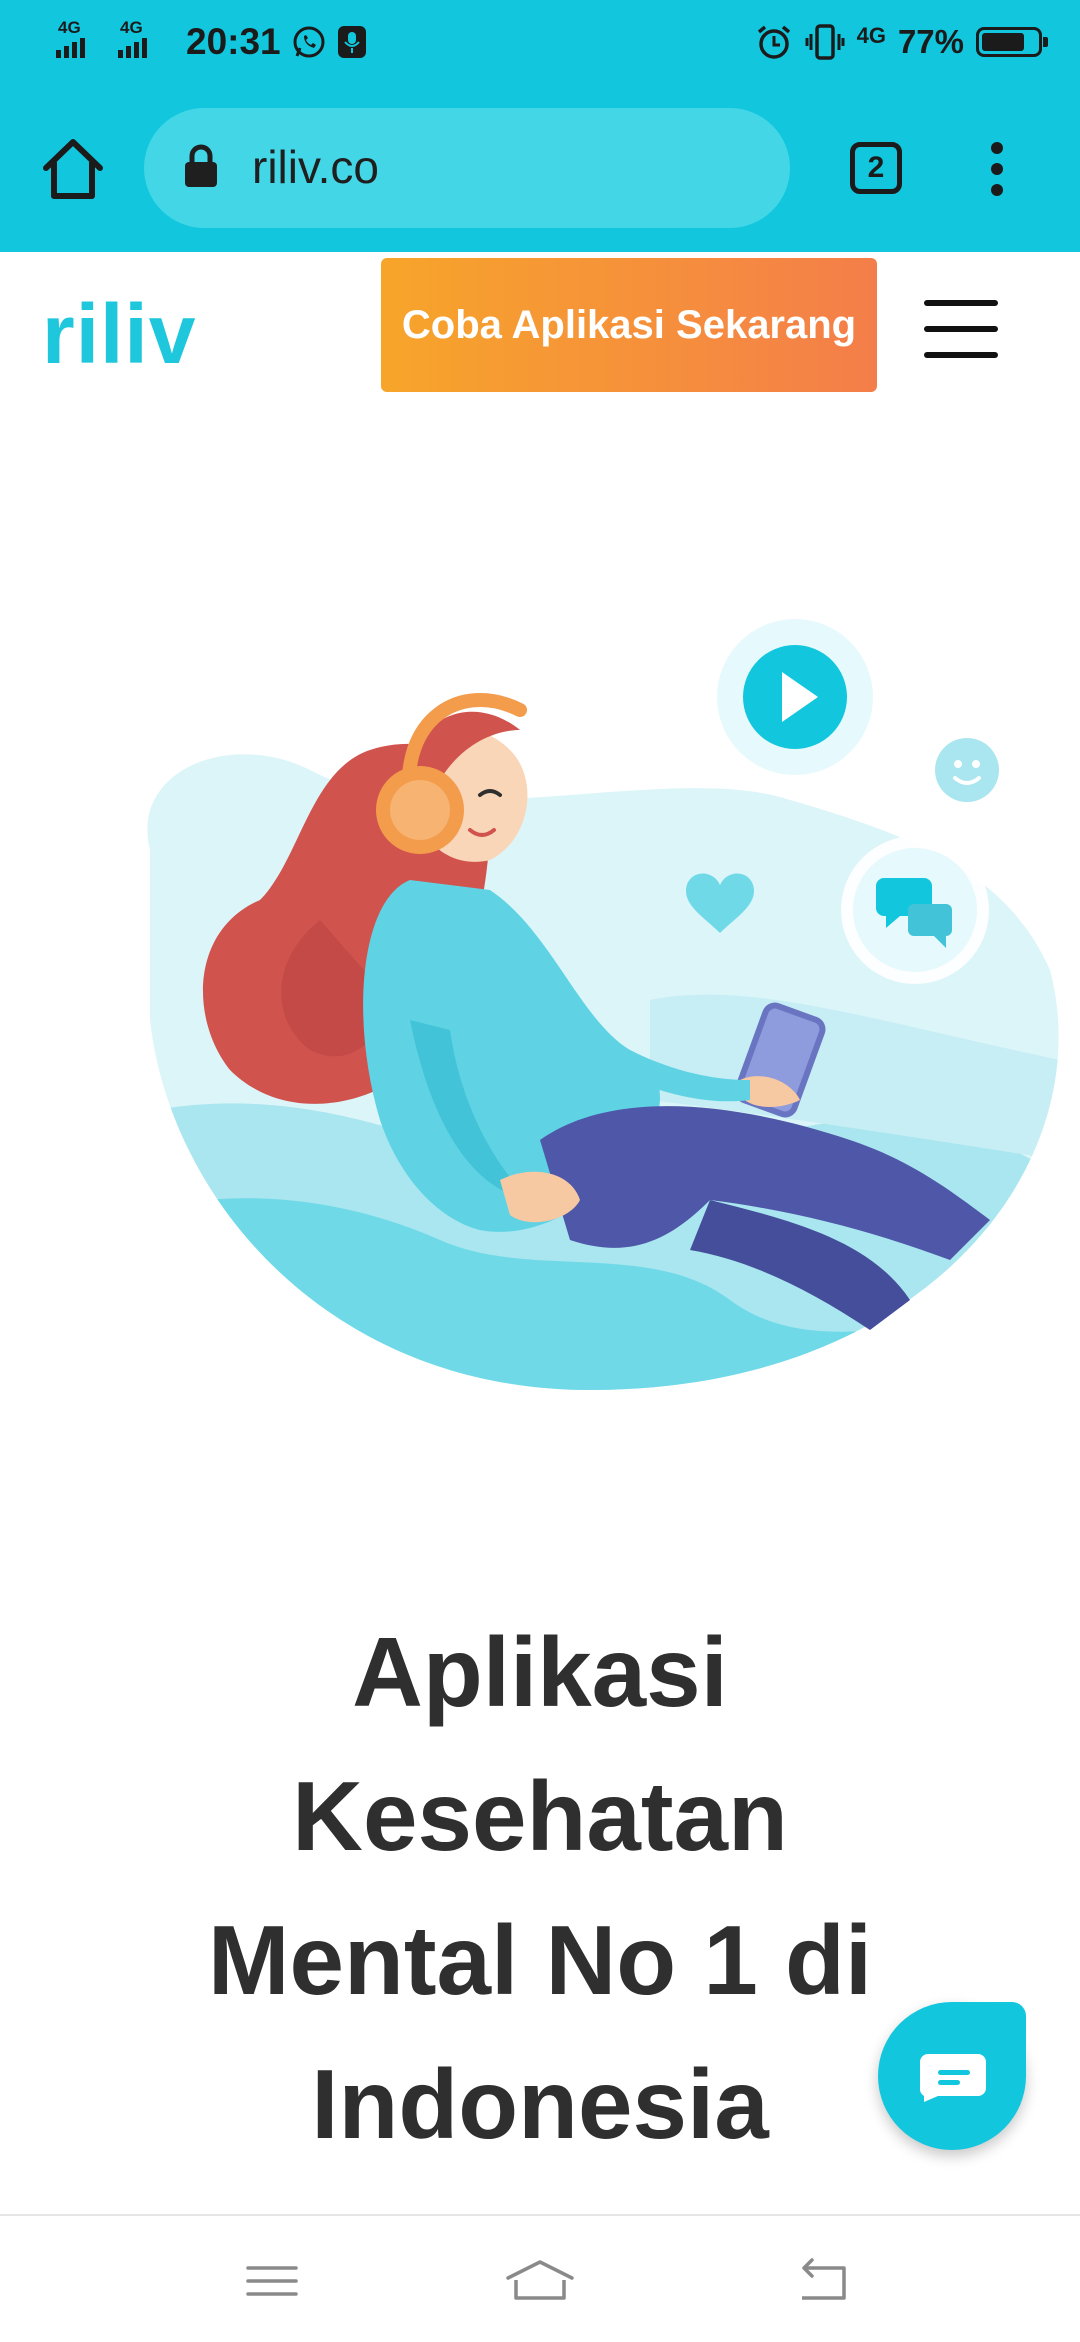  Describe the element at coordinates (540, 2281) in the screenshot. I see `system-home-icon` at that location.